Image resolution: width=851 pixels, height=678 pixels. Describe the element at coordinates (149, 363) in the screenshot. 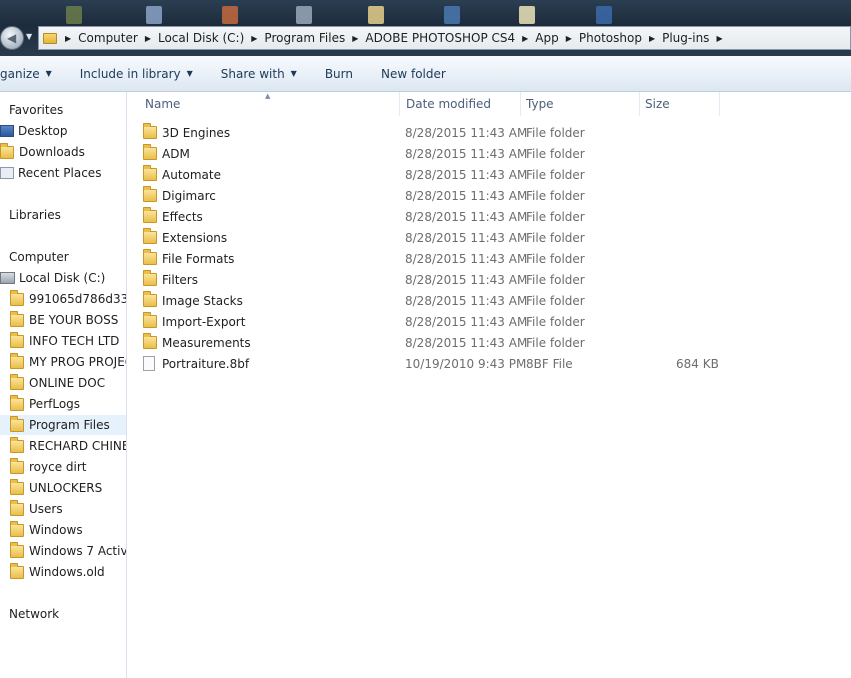

I see `file-icon` at that location.